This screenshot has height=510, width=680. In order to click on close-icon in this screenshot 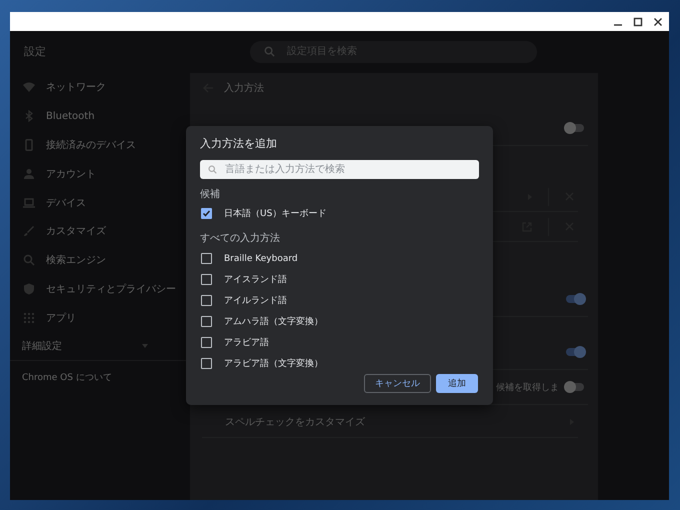, I will do `click(658, 21)`.